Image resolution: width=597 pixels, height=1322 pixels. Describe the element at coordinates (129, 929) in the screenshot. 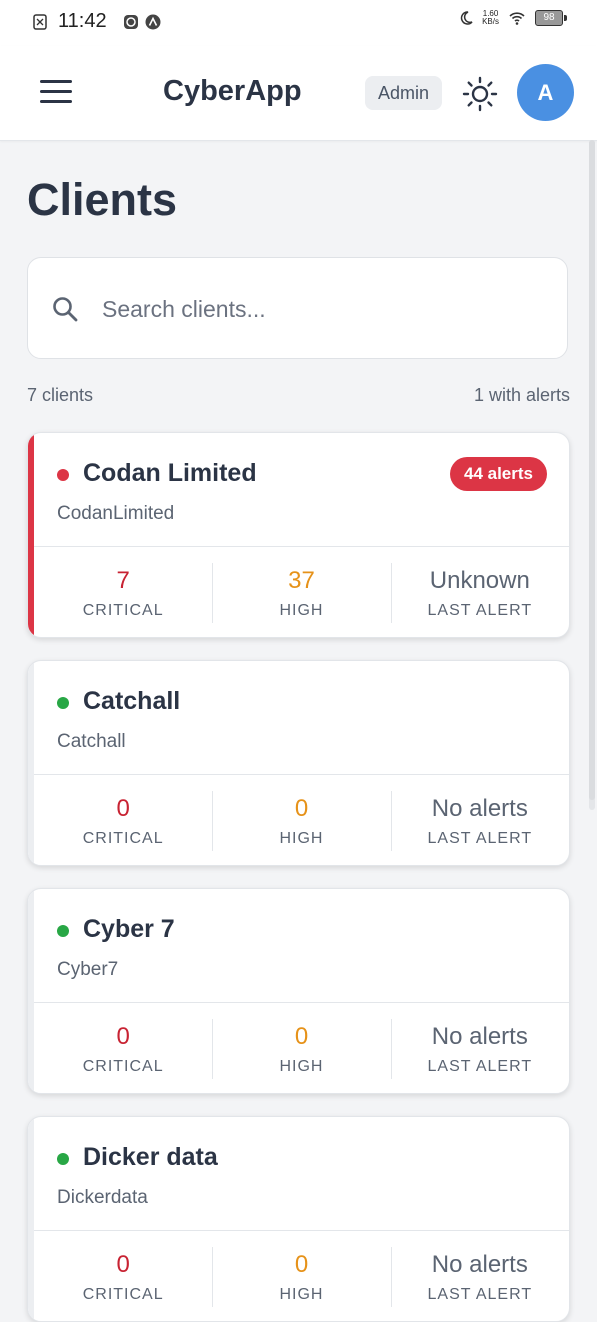

I see `client-name: Cyber 7` at that location.